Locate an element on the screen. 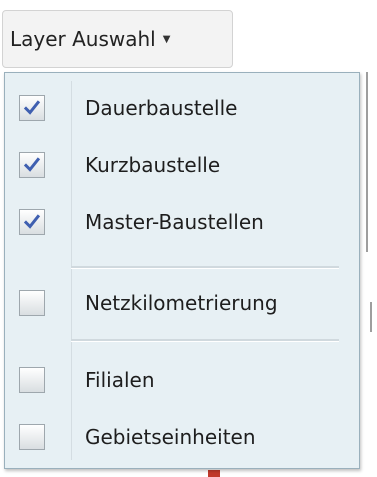 This screenshot has width=377, height=477. menu-item-label: Master-Baustellen is located at coordinates (174, 222).